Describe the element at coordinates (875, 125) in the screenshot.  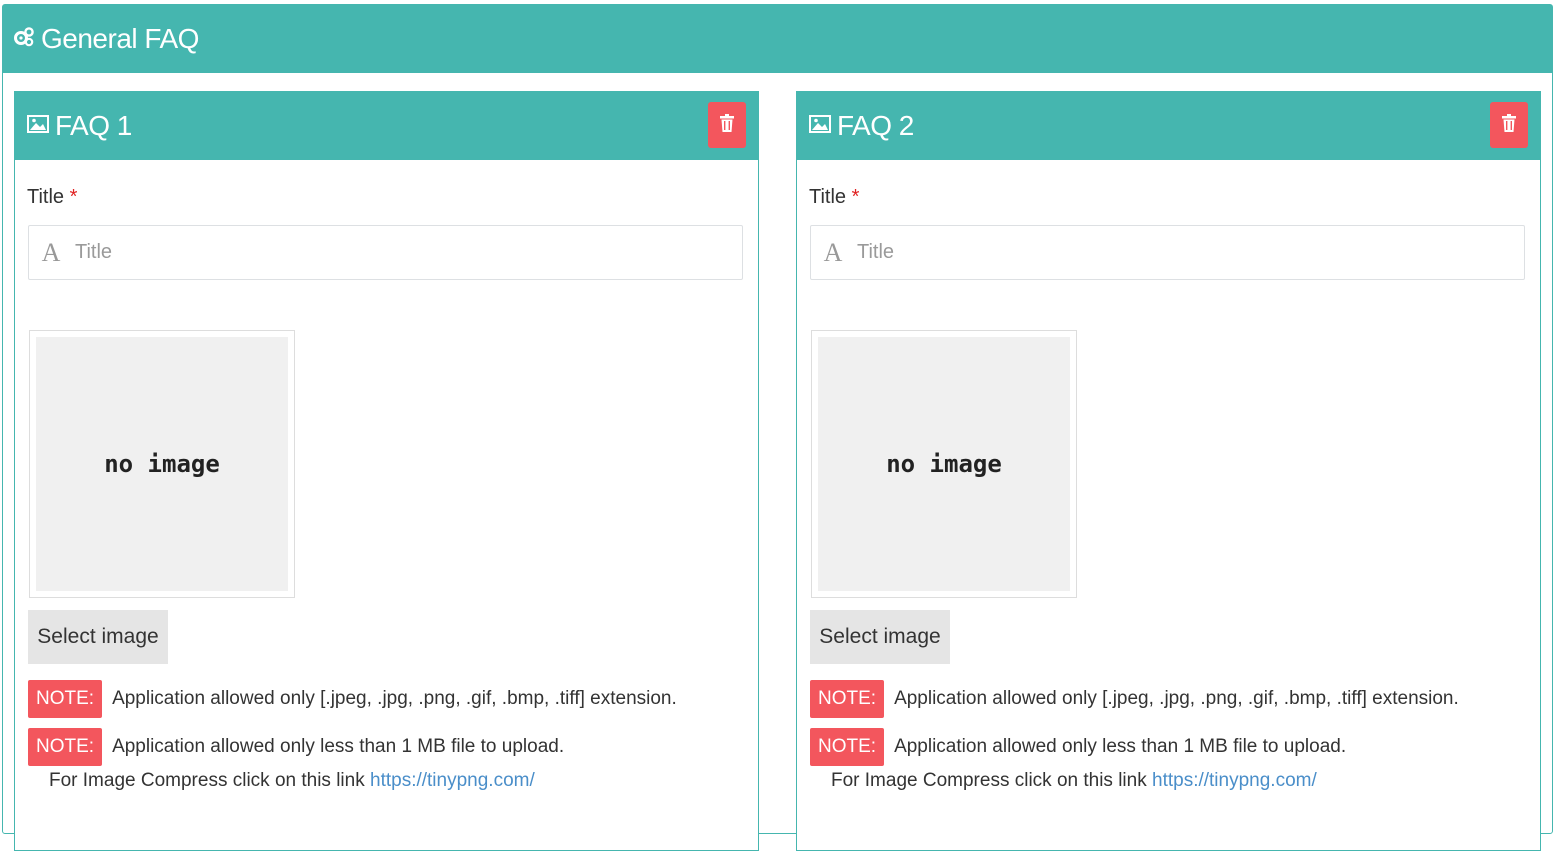
I see `faq-title: FAQ 2` at that location.